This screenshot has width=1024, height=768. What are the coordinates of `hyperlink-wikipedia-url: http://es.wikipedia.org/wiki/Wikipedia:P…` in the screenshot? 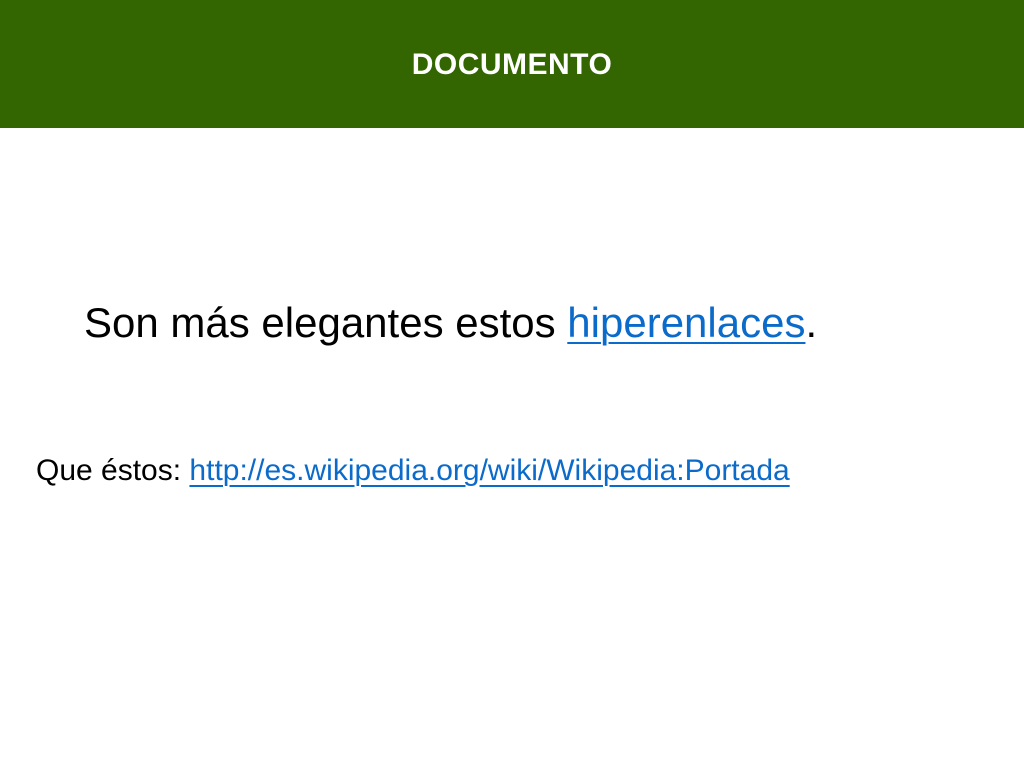 It's located at (489, 470).